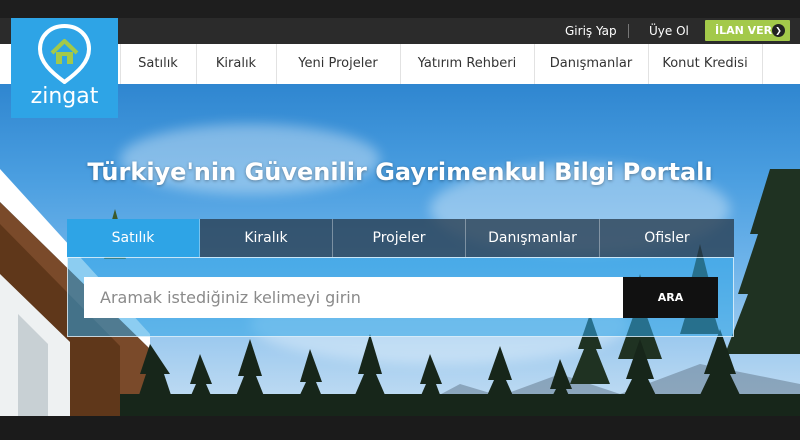 The width and height of the screenshot is (800, 440). Describe the element at coordinates (705, 64) in the screenshot. I see `nav-item-konut-kredisi: Konut Kredisi` at that location.